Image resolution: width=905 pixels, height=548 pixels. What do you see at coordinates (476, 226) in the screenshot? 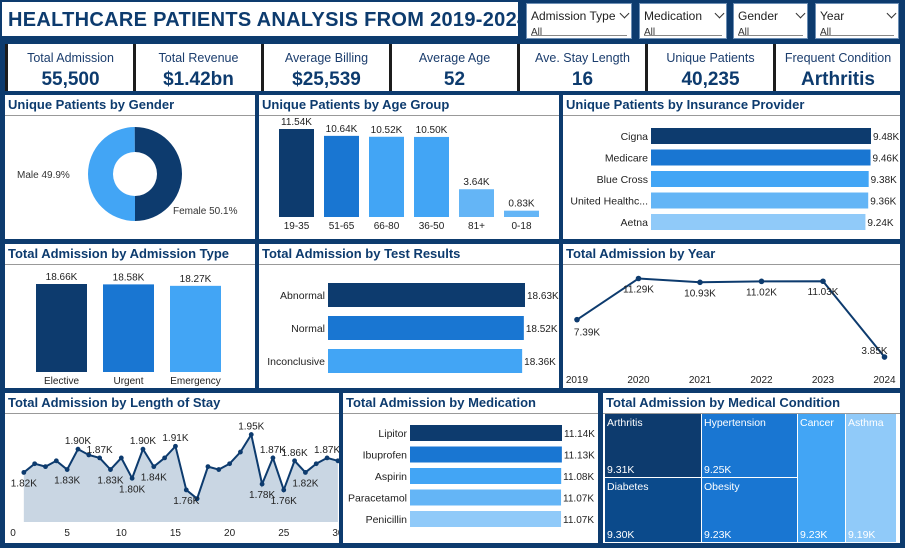
I see `tick-label: 81+` at bounding box center [476, 226].